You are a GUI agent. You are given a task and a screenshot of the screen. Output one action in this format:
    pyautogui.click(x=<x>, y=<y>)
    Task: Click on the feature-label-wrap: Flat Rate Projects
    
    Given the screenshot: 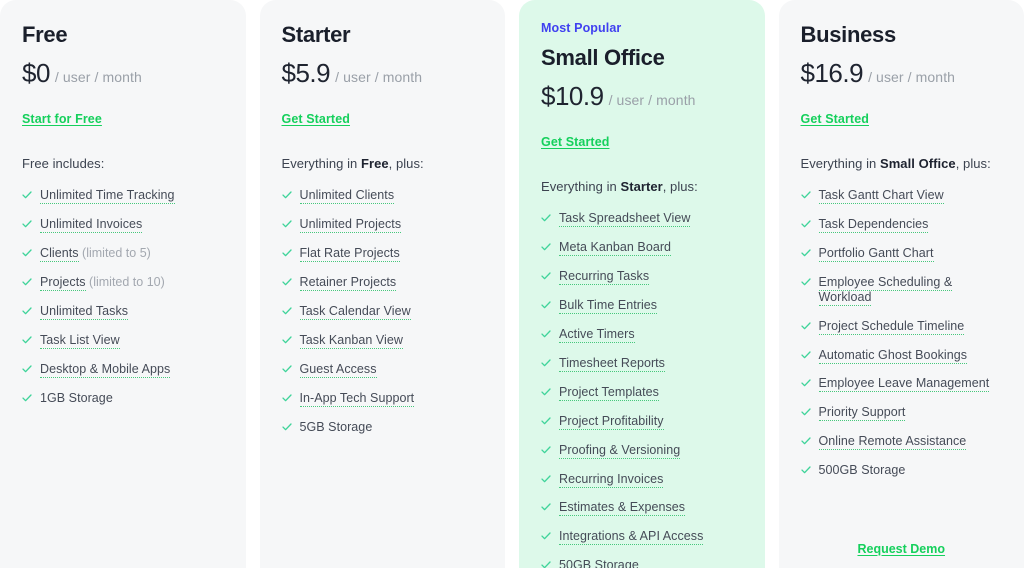 What is the action you would take?
    pyautogui.click(x=349, y=254)
    